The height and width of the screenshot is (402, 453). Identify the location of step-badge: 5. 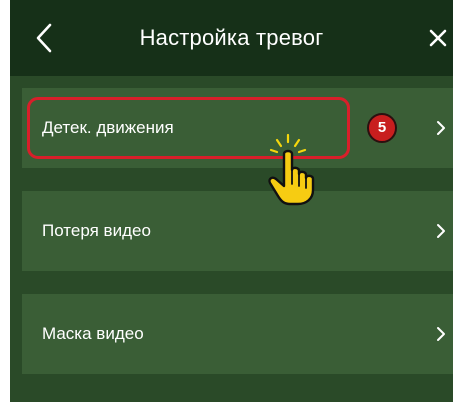
(382, 128).